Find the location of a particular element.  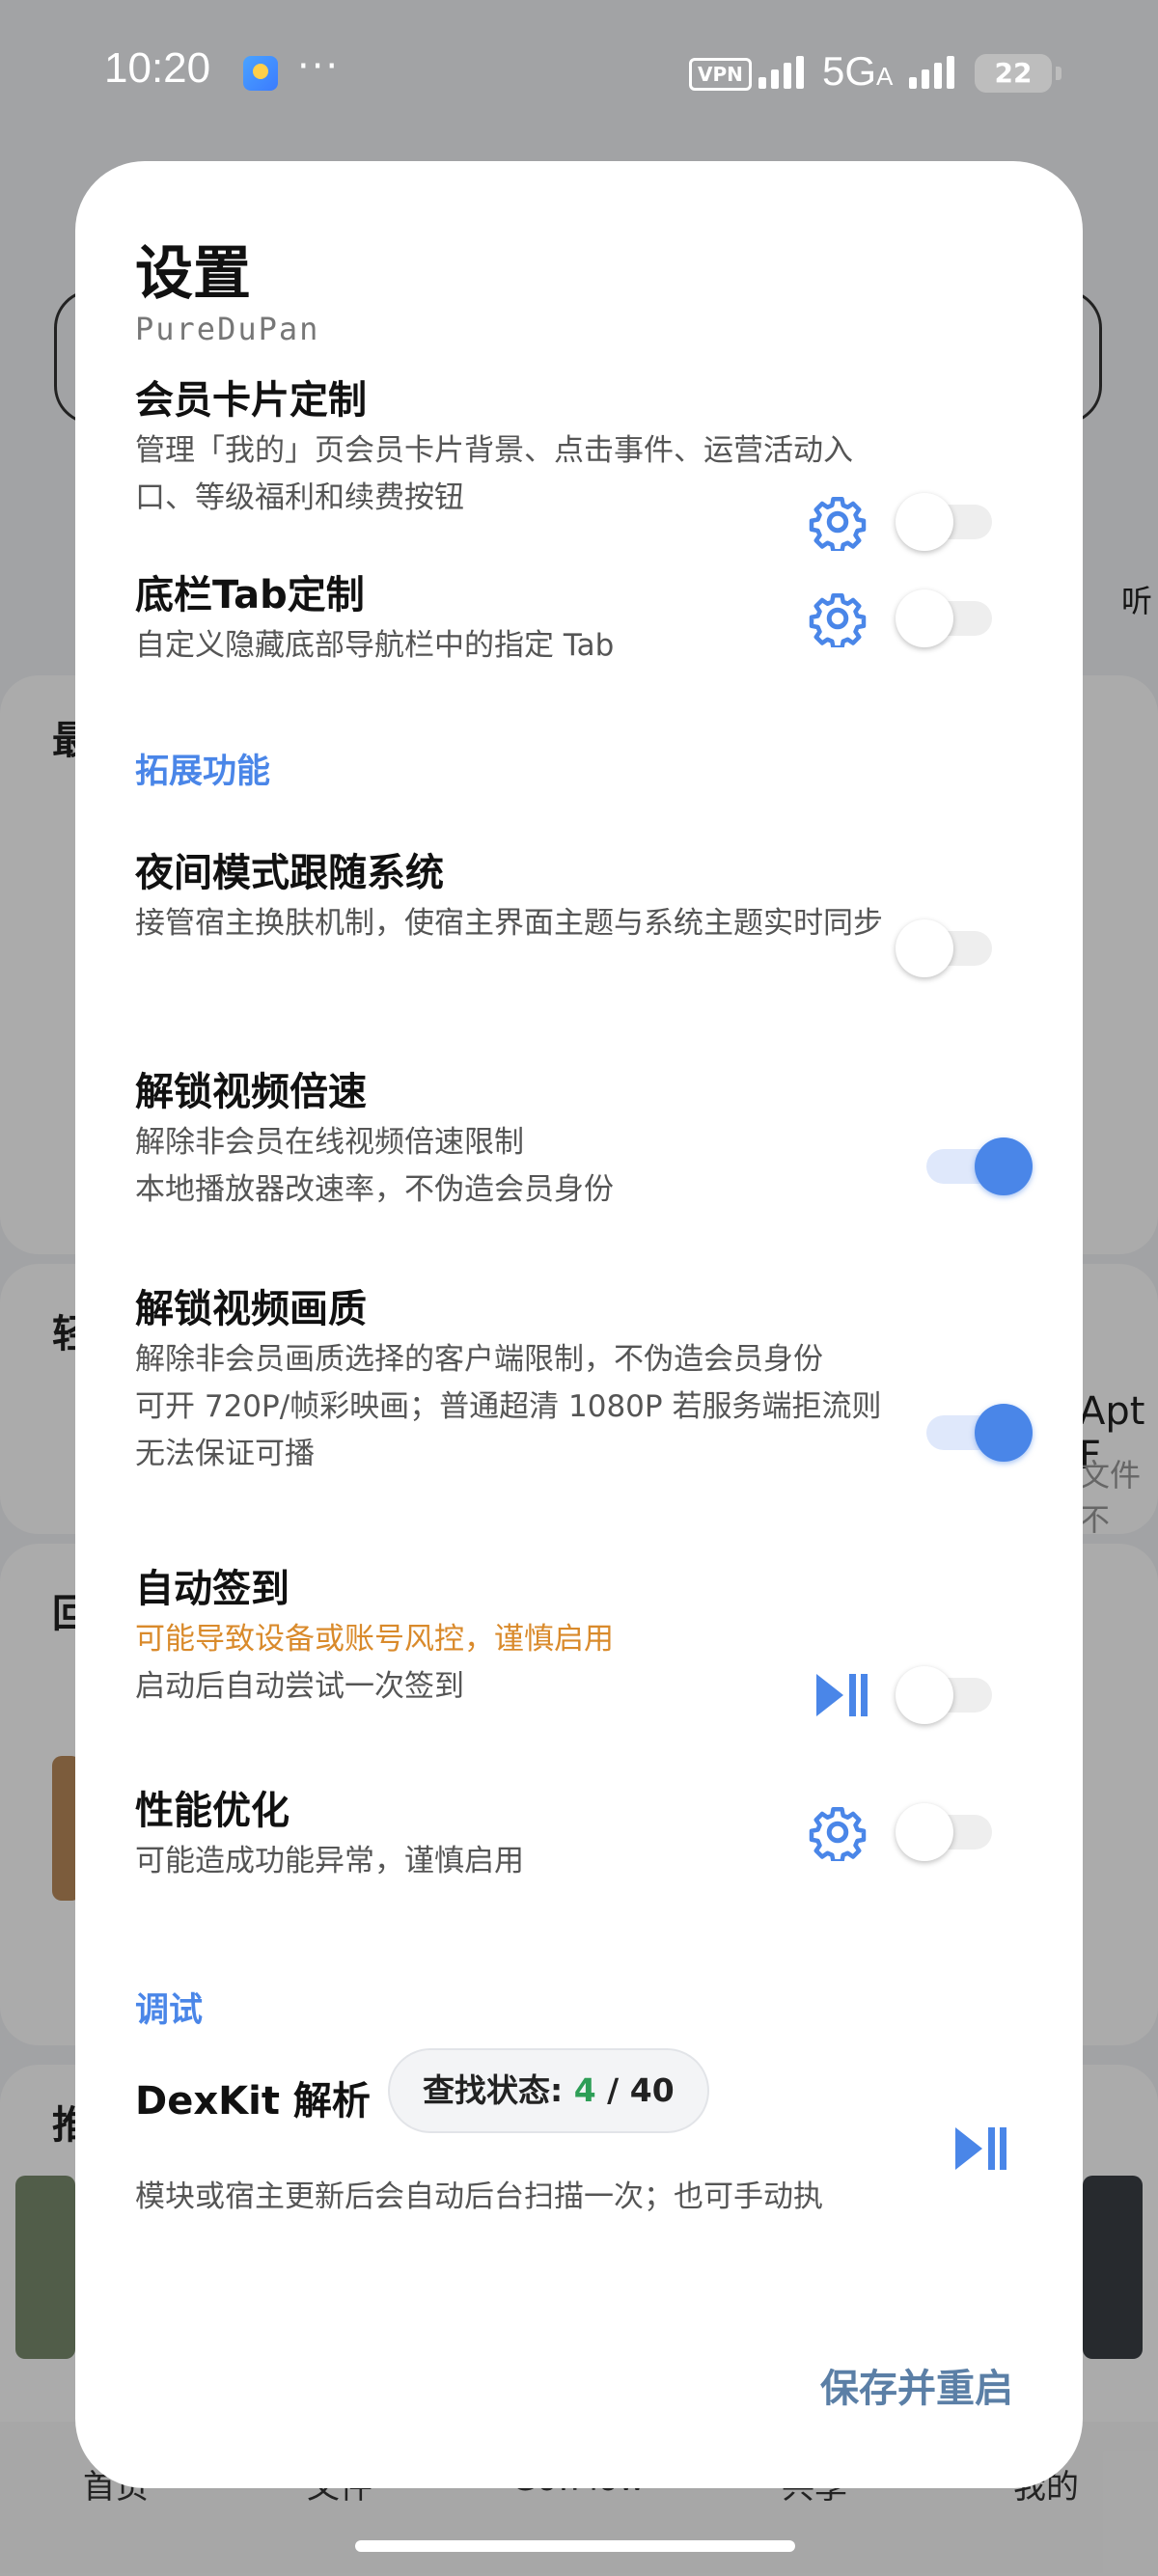

setting-desc: 可能造成功能异常，谨慎启用 is located at coordinates (329, 1861).